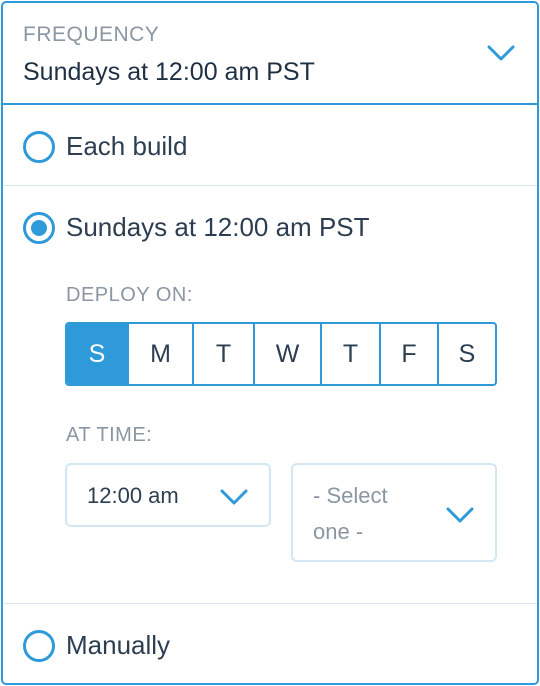  Describe the element at coordinates (169, 72) in the screenshot. I see `frequency-value: Sundays at 12:00 am PST` at that location.